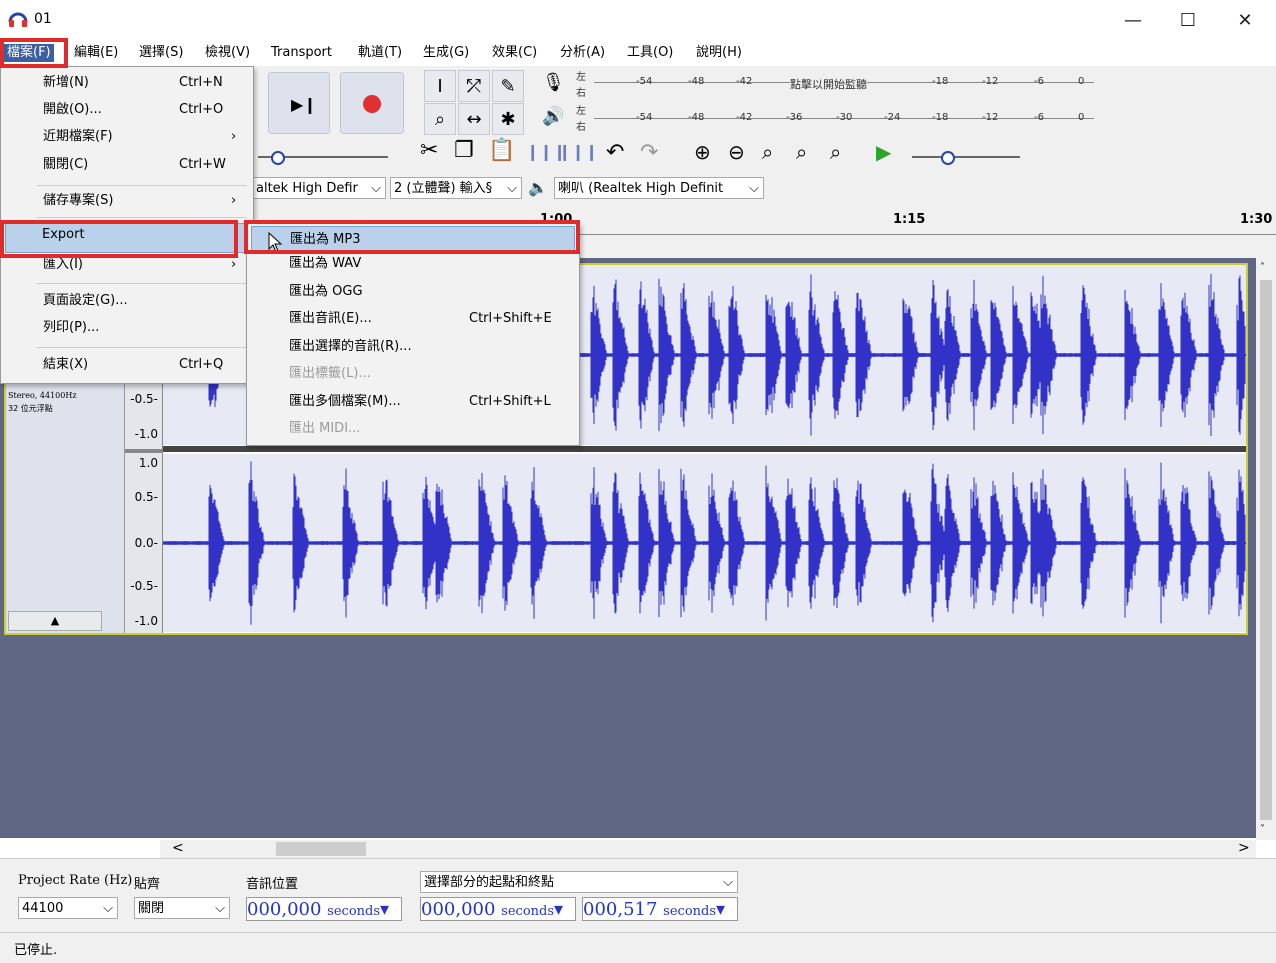 The width and height of the screenshot is (1276, 963). I want to click on play-speed-slider, so click(966, 157).